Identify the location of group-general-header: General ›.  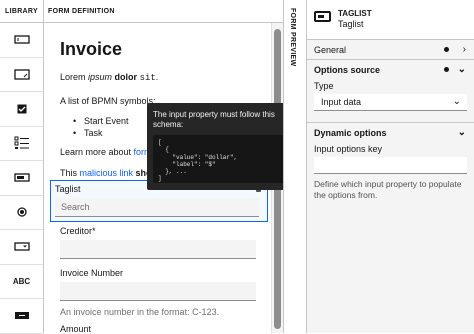
(390, 49).